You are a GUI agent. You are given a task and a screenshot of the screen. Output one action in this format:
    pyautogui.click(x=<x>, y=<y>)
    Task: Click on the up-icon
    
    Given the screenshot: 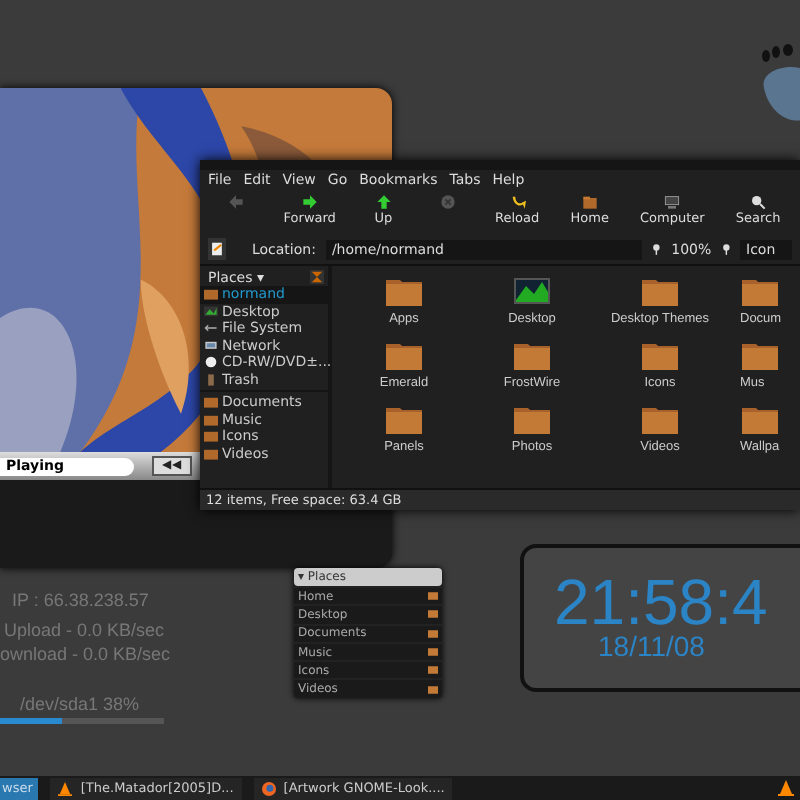 What is the action you would take?
    pyautogui.click(x=383, y=202)
    